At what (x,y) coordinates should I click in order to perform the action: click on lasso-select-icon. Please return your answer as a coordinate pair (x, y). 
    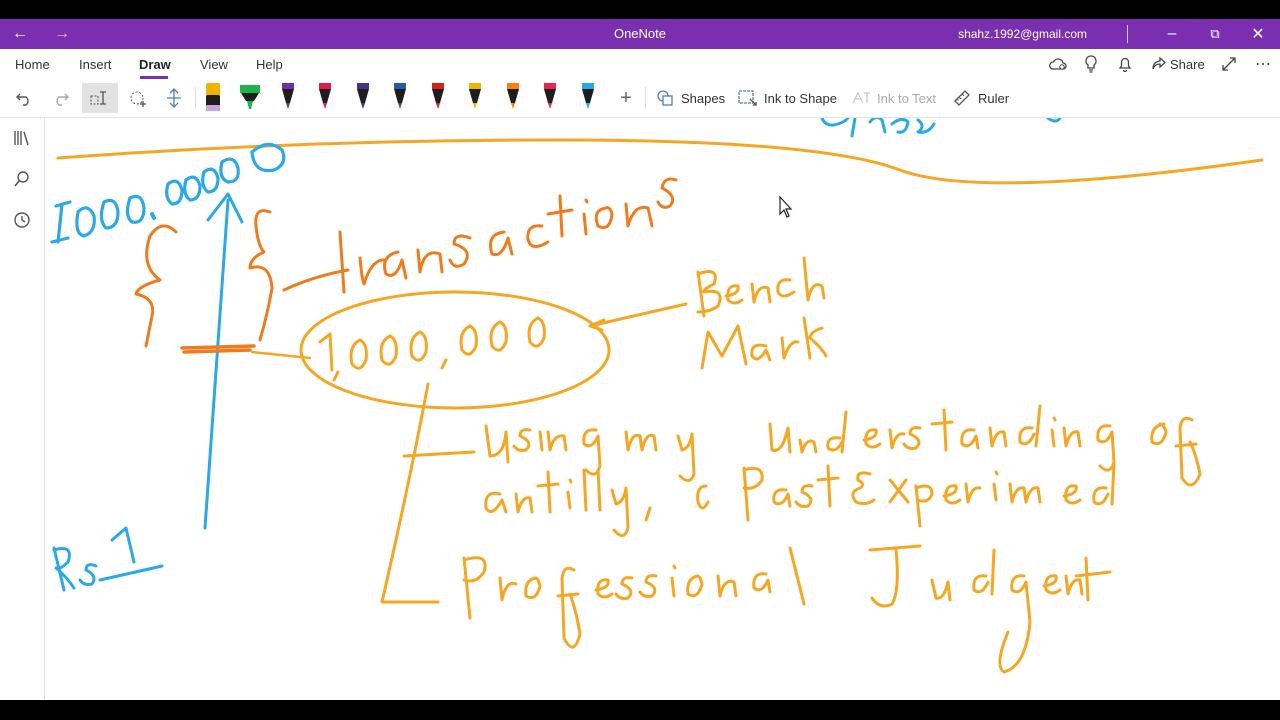
    Looking at the image, I should click on (100, 98).